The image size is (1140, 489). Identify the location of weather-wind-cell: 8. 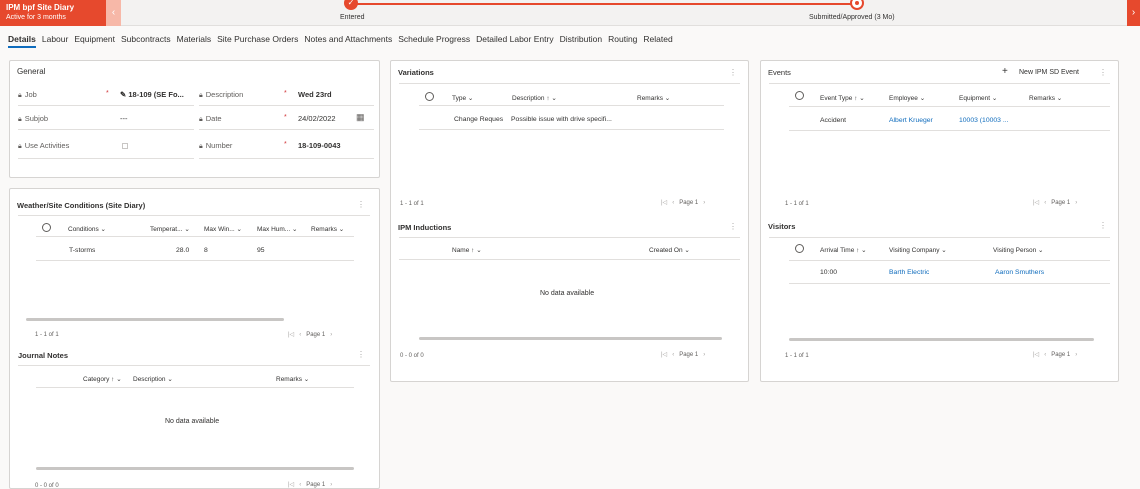
(206, 250).